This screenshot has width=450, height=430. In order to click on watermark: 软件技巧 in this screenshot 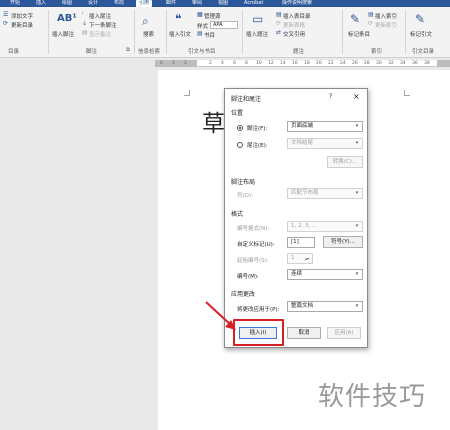, I will do `click(372, 397)`.